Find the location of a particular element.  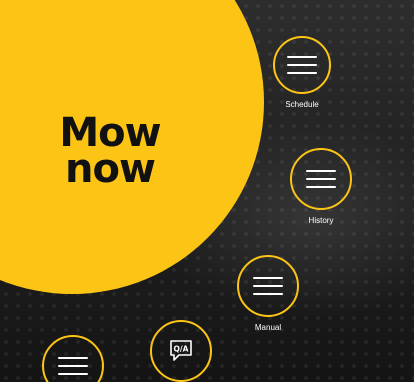

mow-now-label: Mow now is located at coordinates (110, 152).